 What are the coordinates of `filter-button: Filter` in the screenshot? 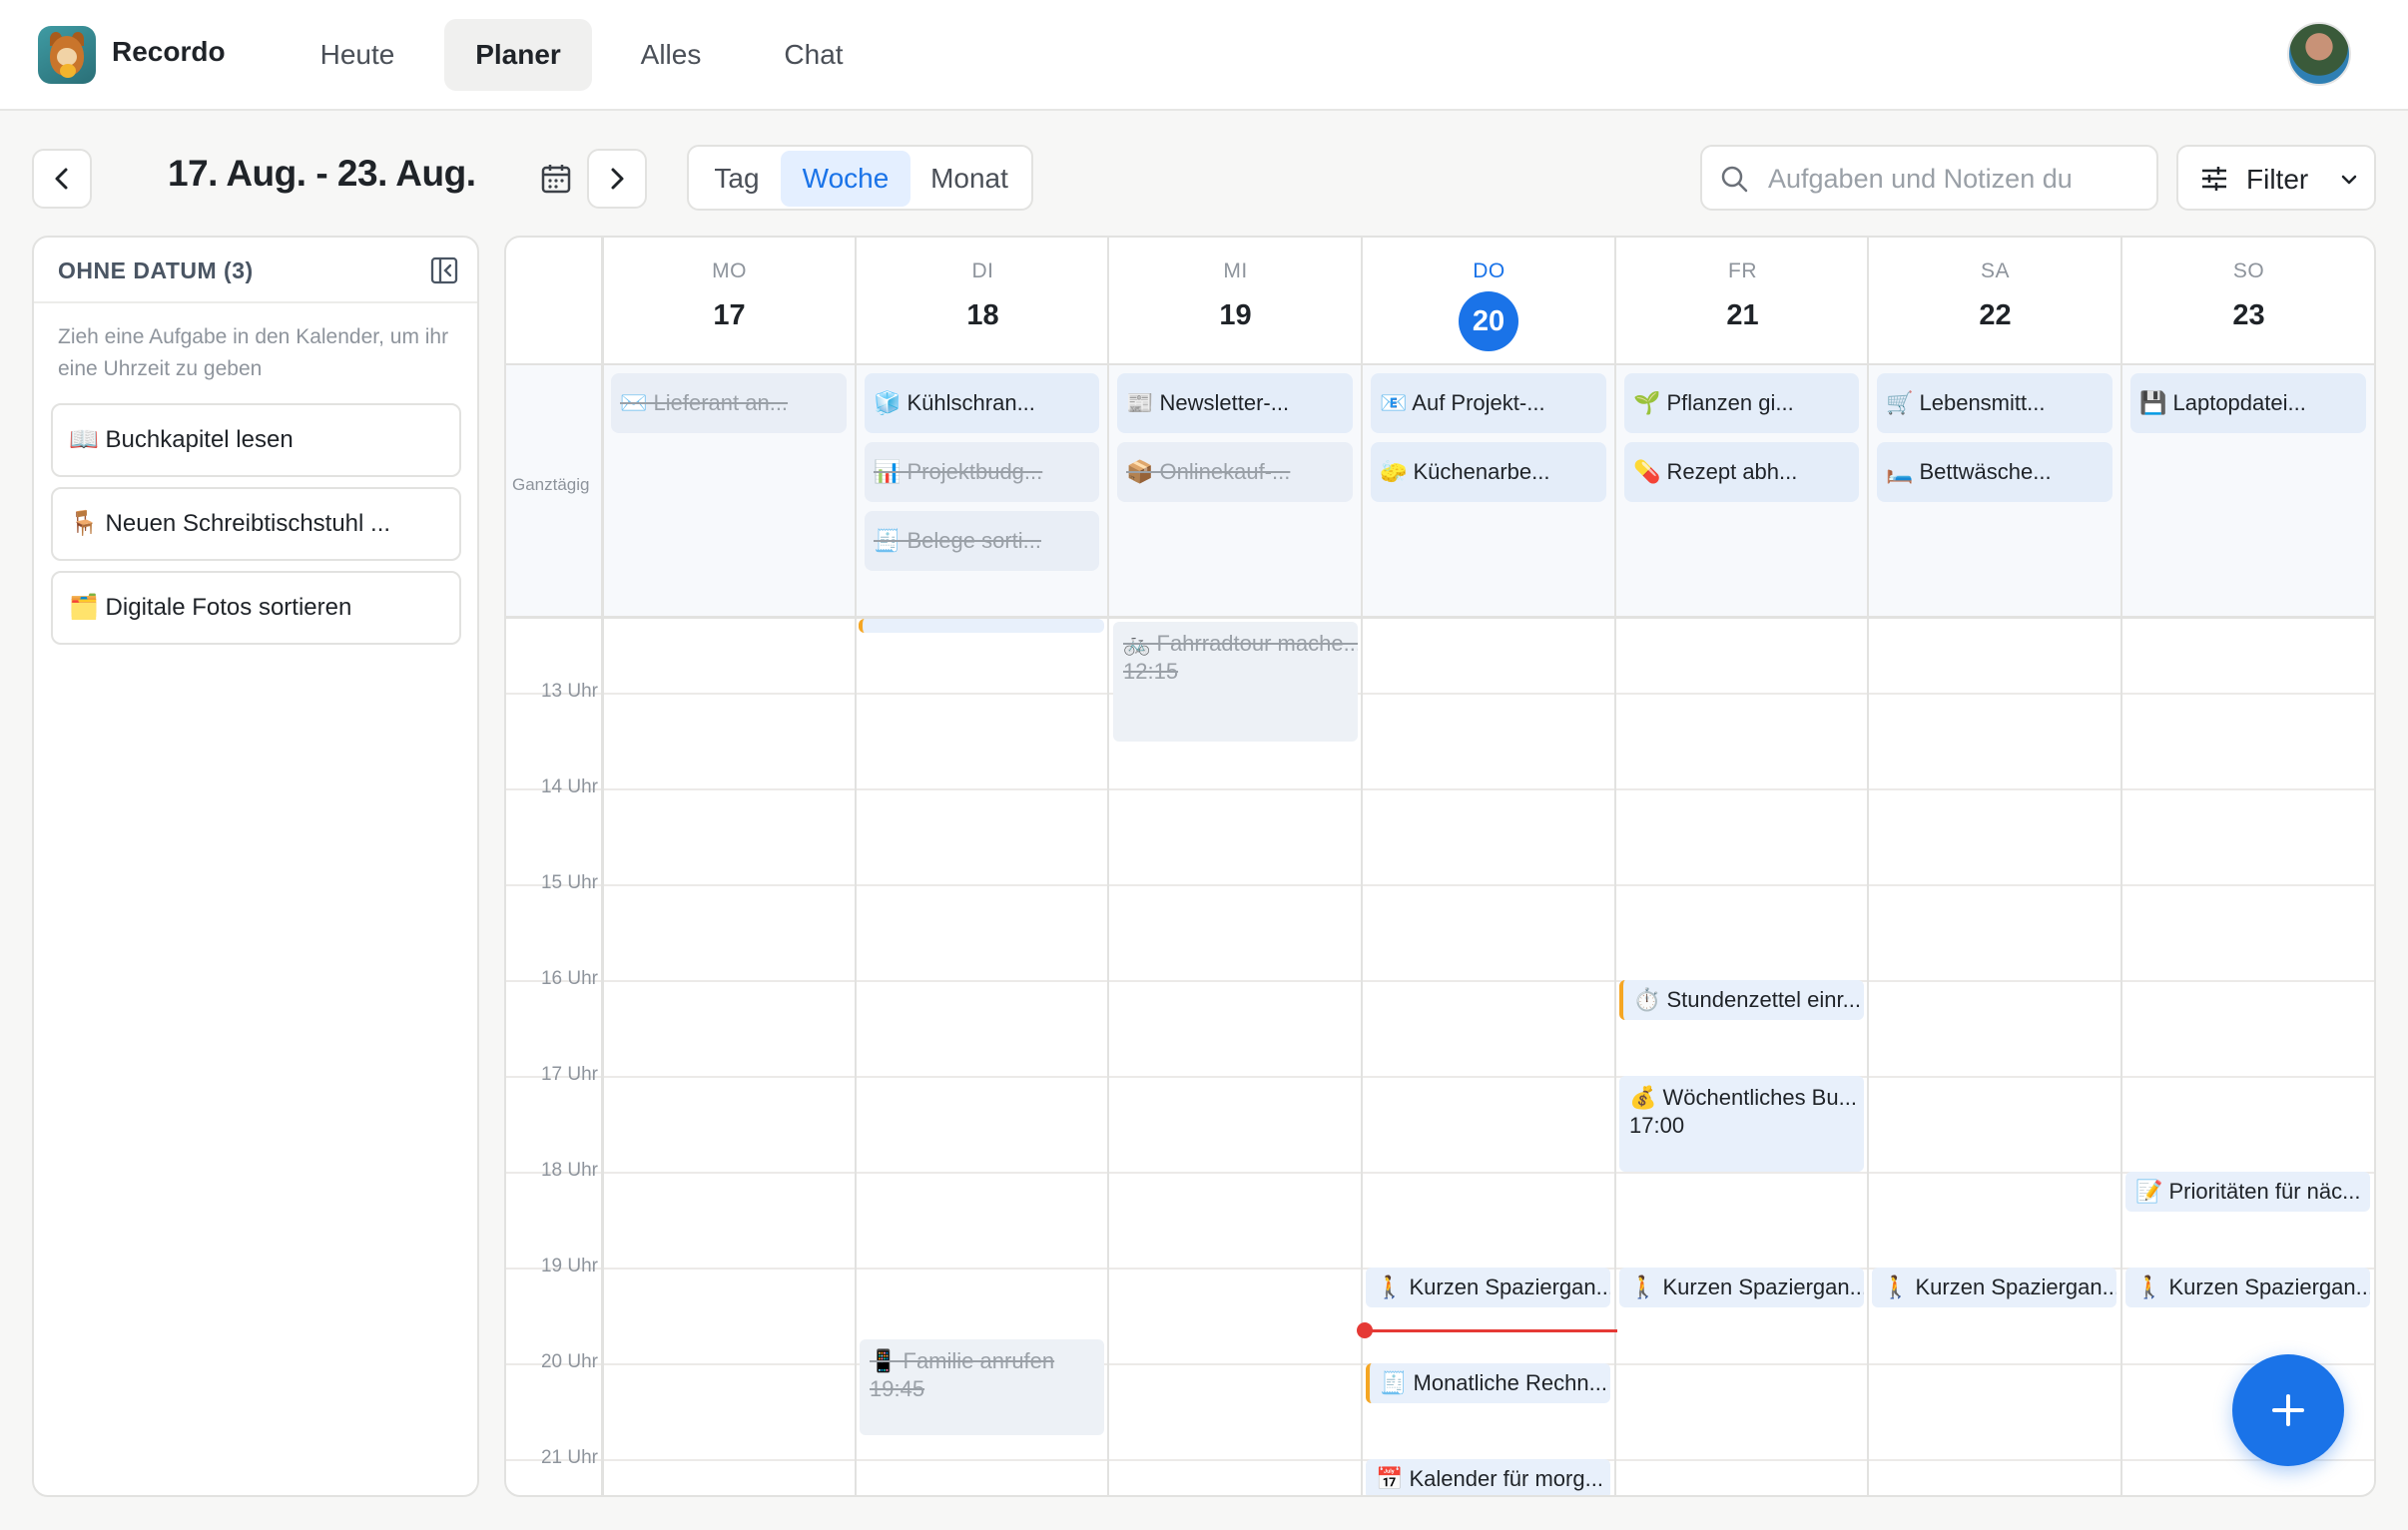 It's located at (2276, 178).